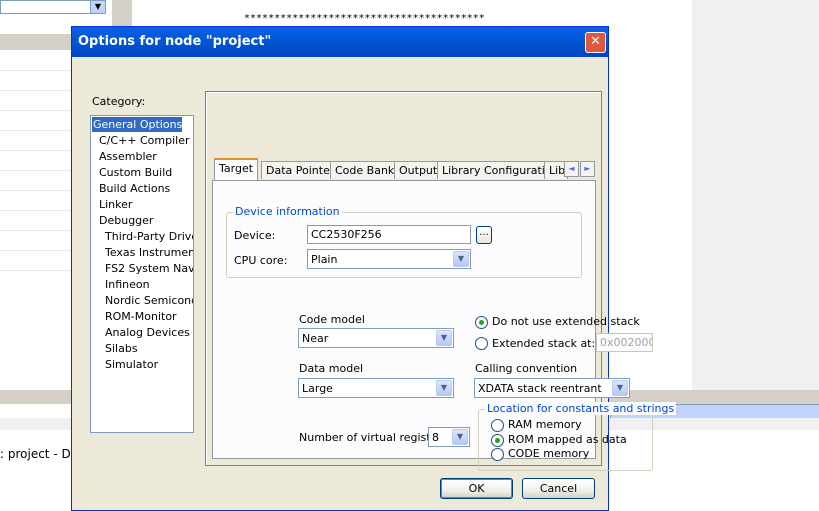  What do you see at coordinates (540, 388) in the screenshot?
I see `calling-convention-value: XDATA stack reentrant` at bounding box center [540, 388].